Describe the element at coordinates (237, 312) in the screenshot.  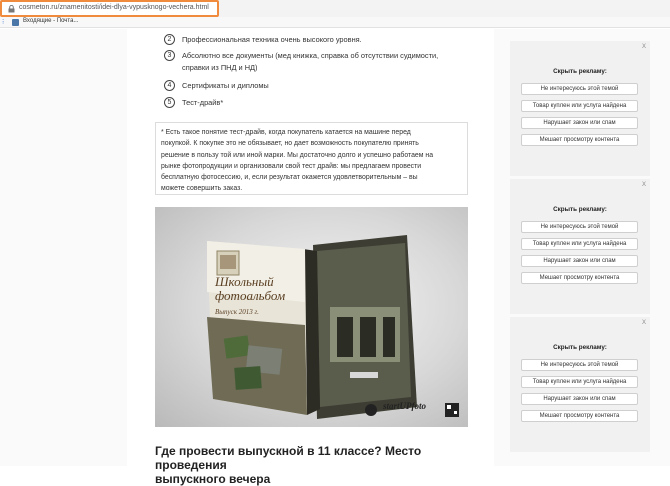
I see `album-subtitle: Выпуск 2013 г.` at that location.